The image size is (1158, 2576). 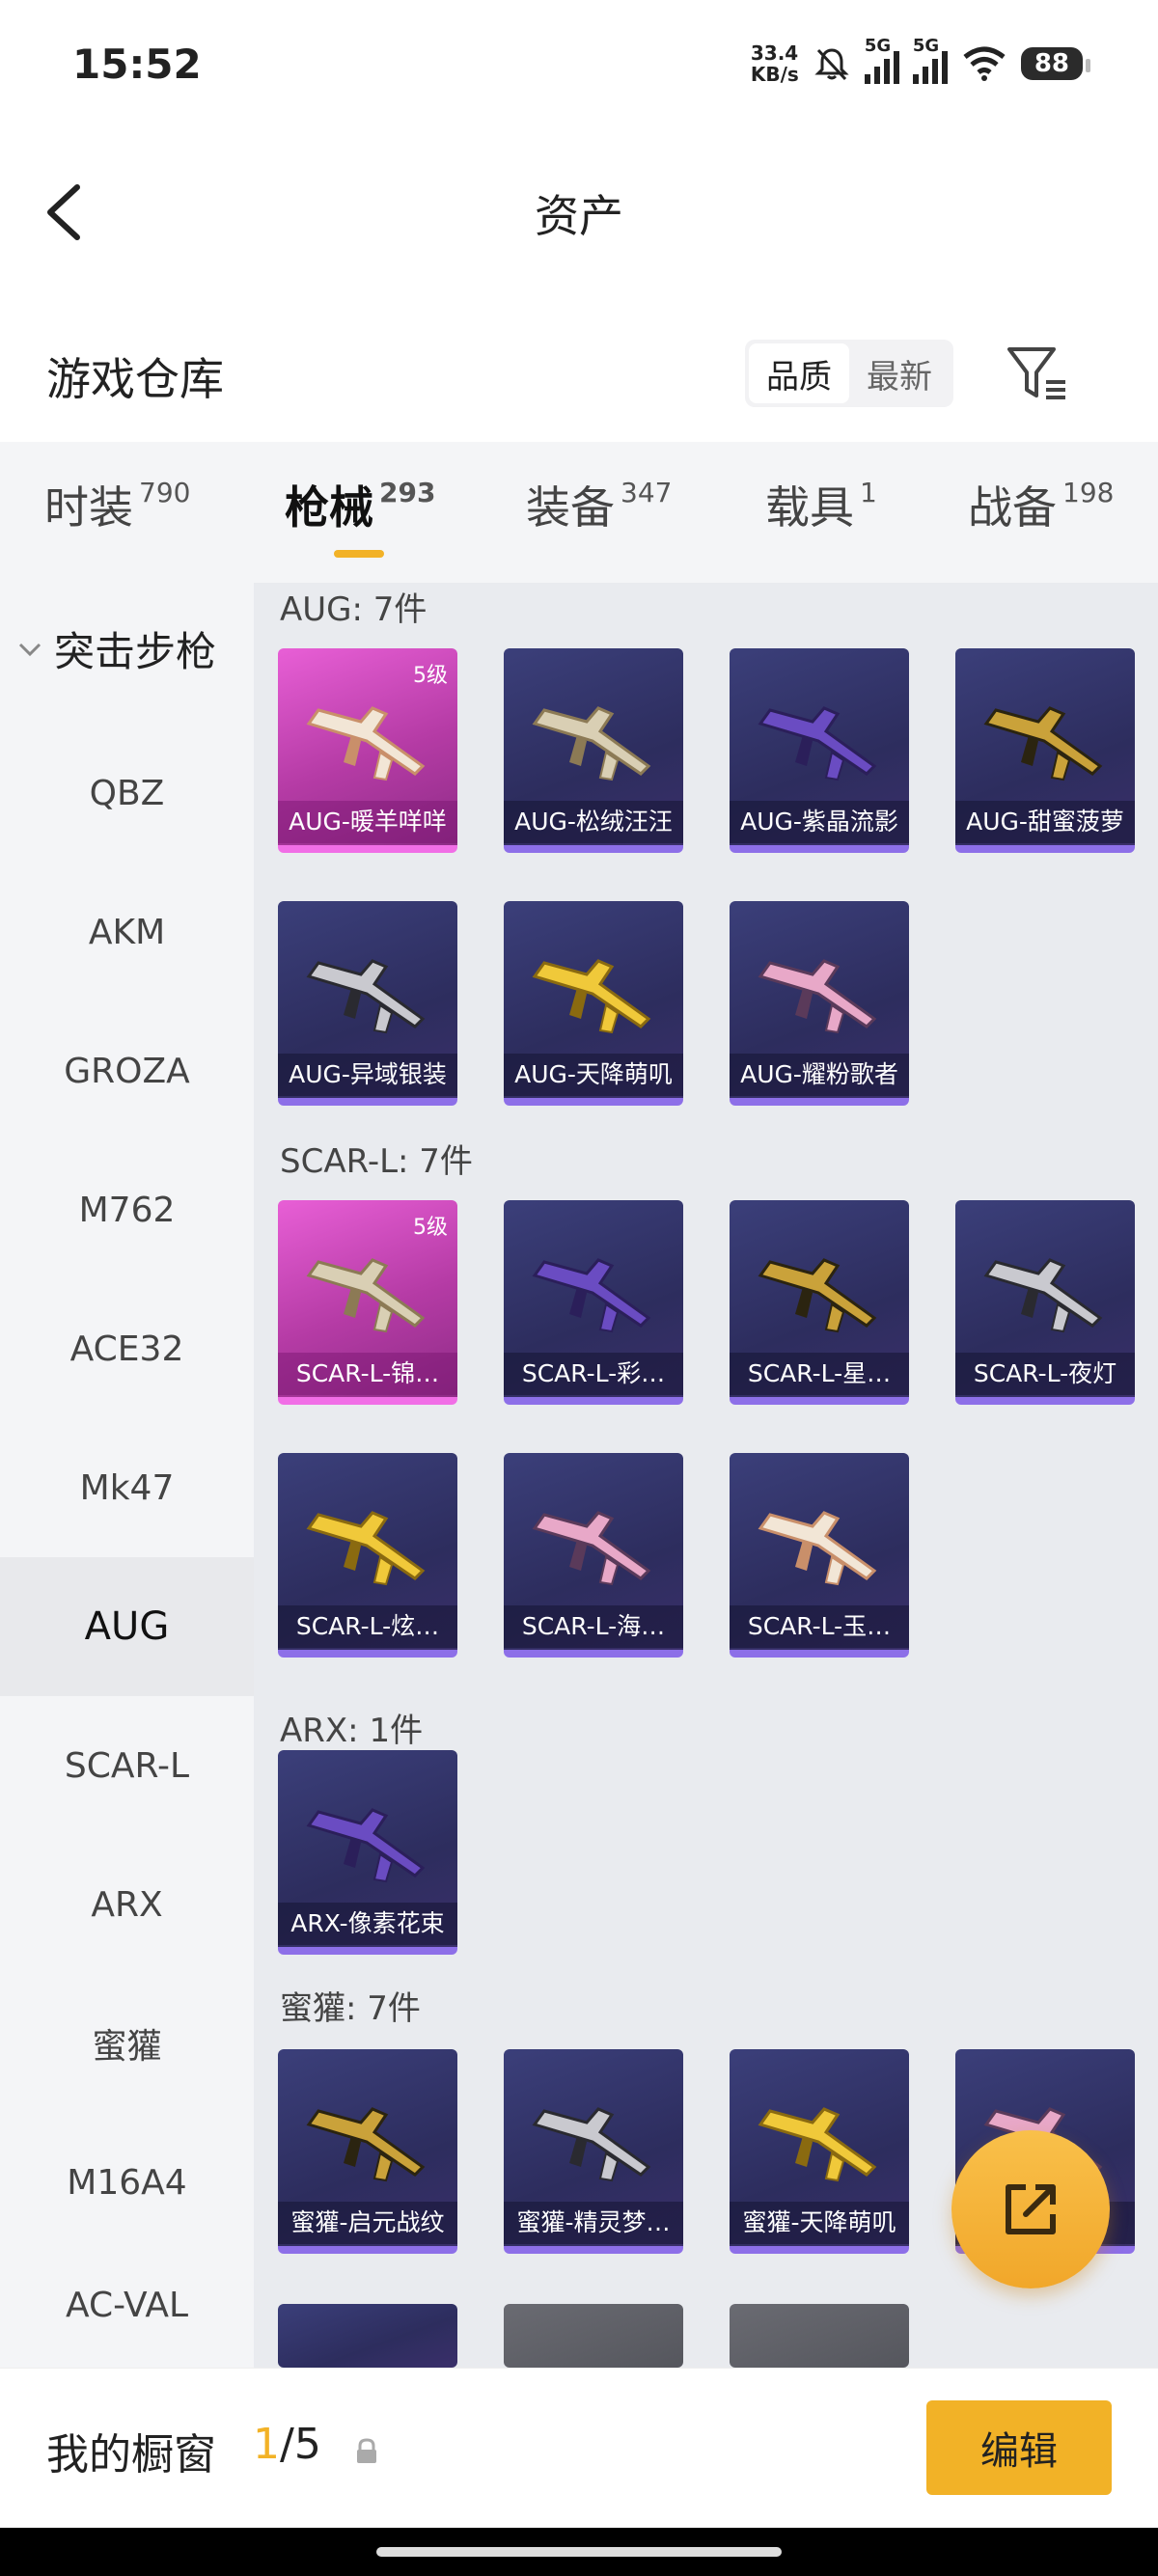 I want to click on sidebar-item-6: AUG, so click(x=127, y=1627).